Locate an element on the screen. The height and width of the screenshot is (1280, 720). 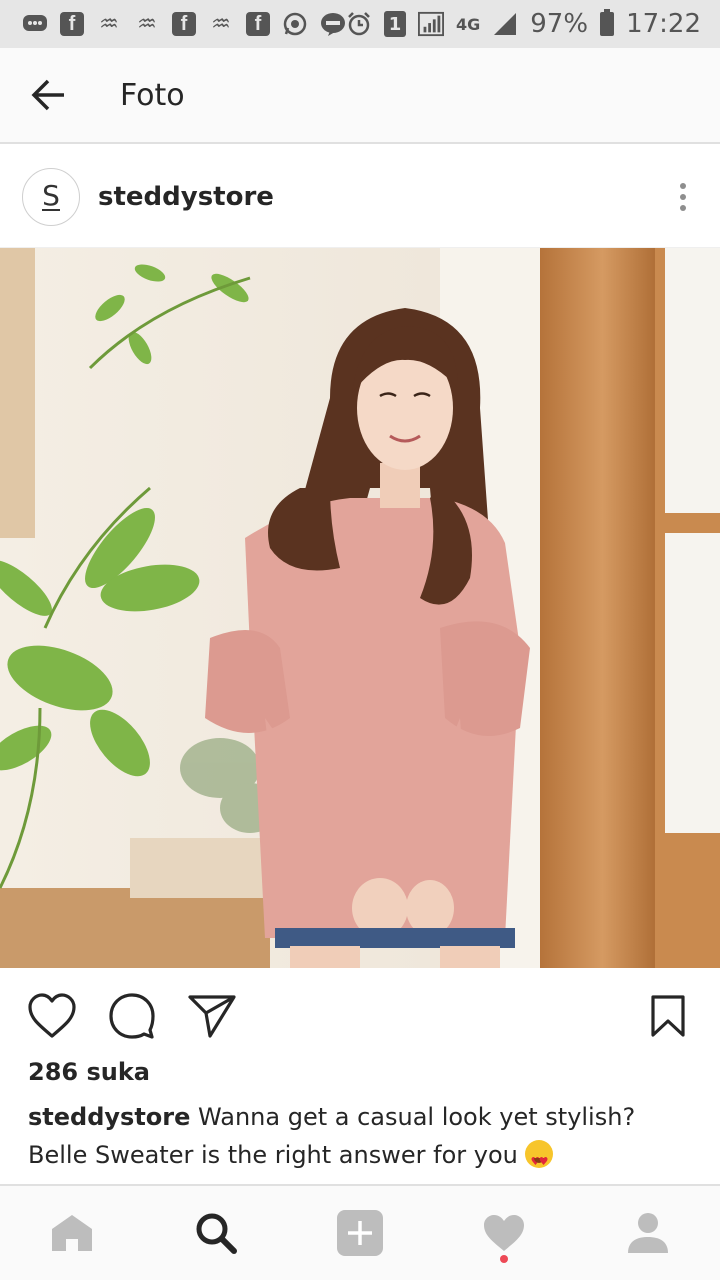
comment-button is located at coordinates (132, 1016).